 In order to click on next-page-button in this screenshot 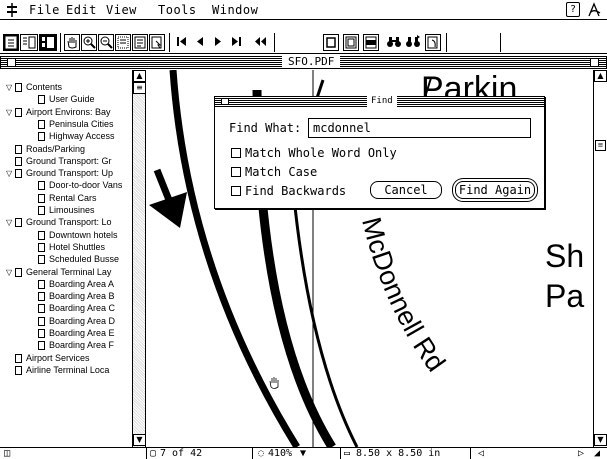, I will do `click(218, 42)`.